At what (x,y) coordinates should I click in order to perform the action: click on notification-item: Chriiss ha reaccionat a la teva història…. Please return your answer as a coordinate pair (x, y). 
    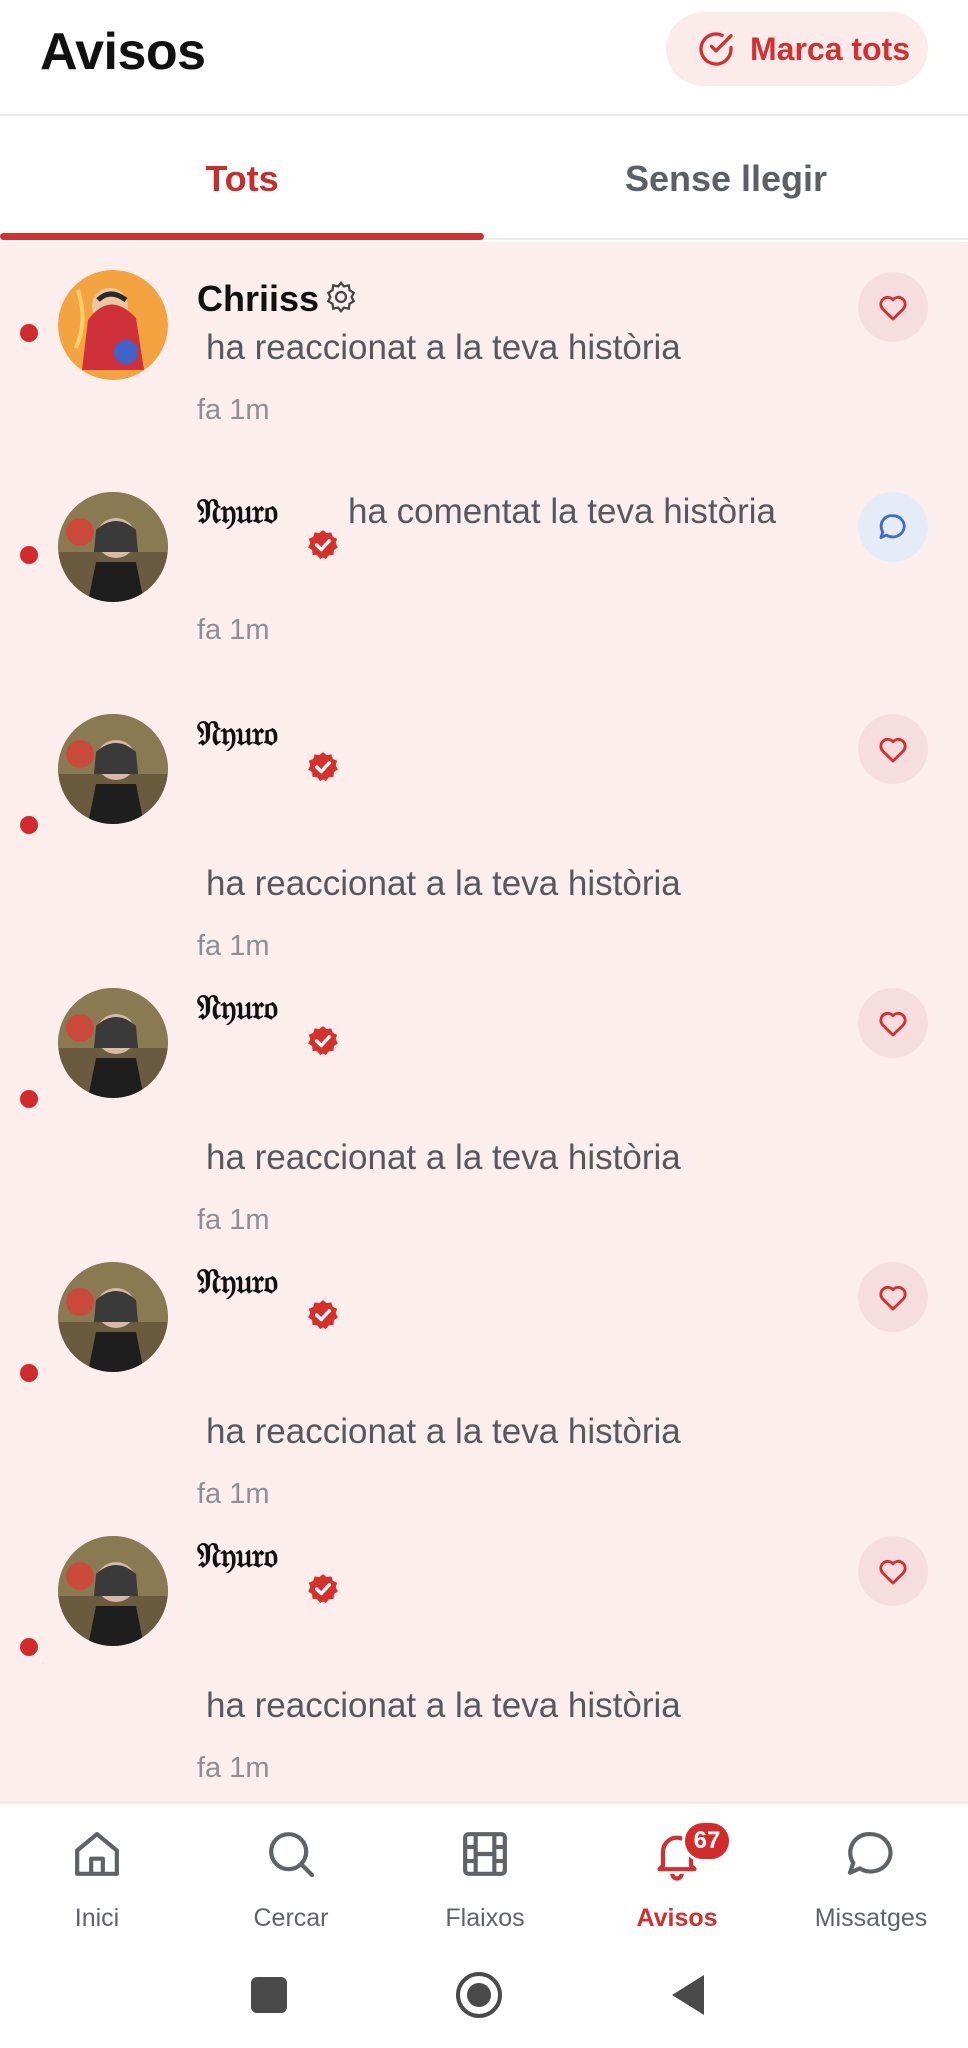
    Looking at the image, I should click on (484, 334).